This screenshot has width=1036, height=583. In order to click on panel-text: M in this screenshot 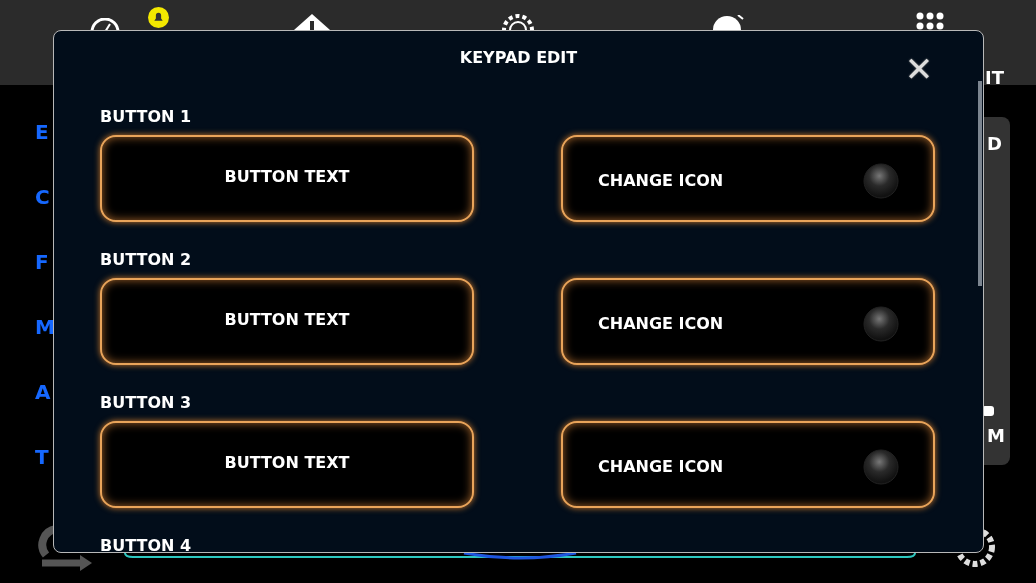, I will do `click(996, 436)`.